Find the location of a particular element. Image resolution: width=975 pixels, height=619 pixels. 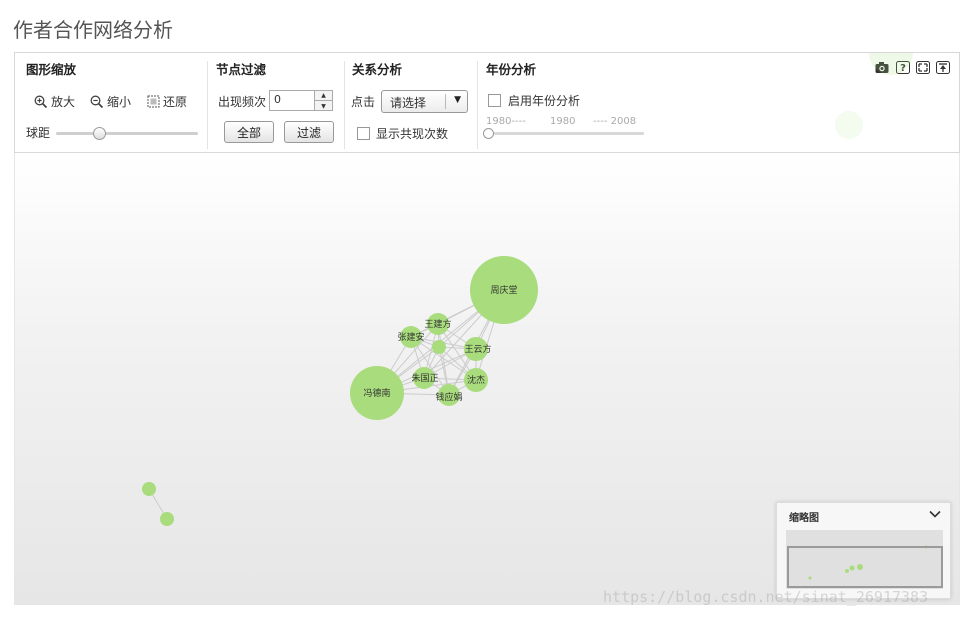

graph-node: 冯德南 is located at coordinates (377, 393).